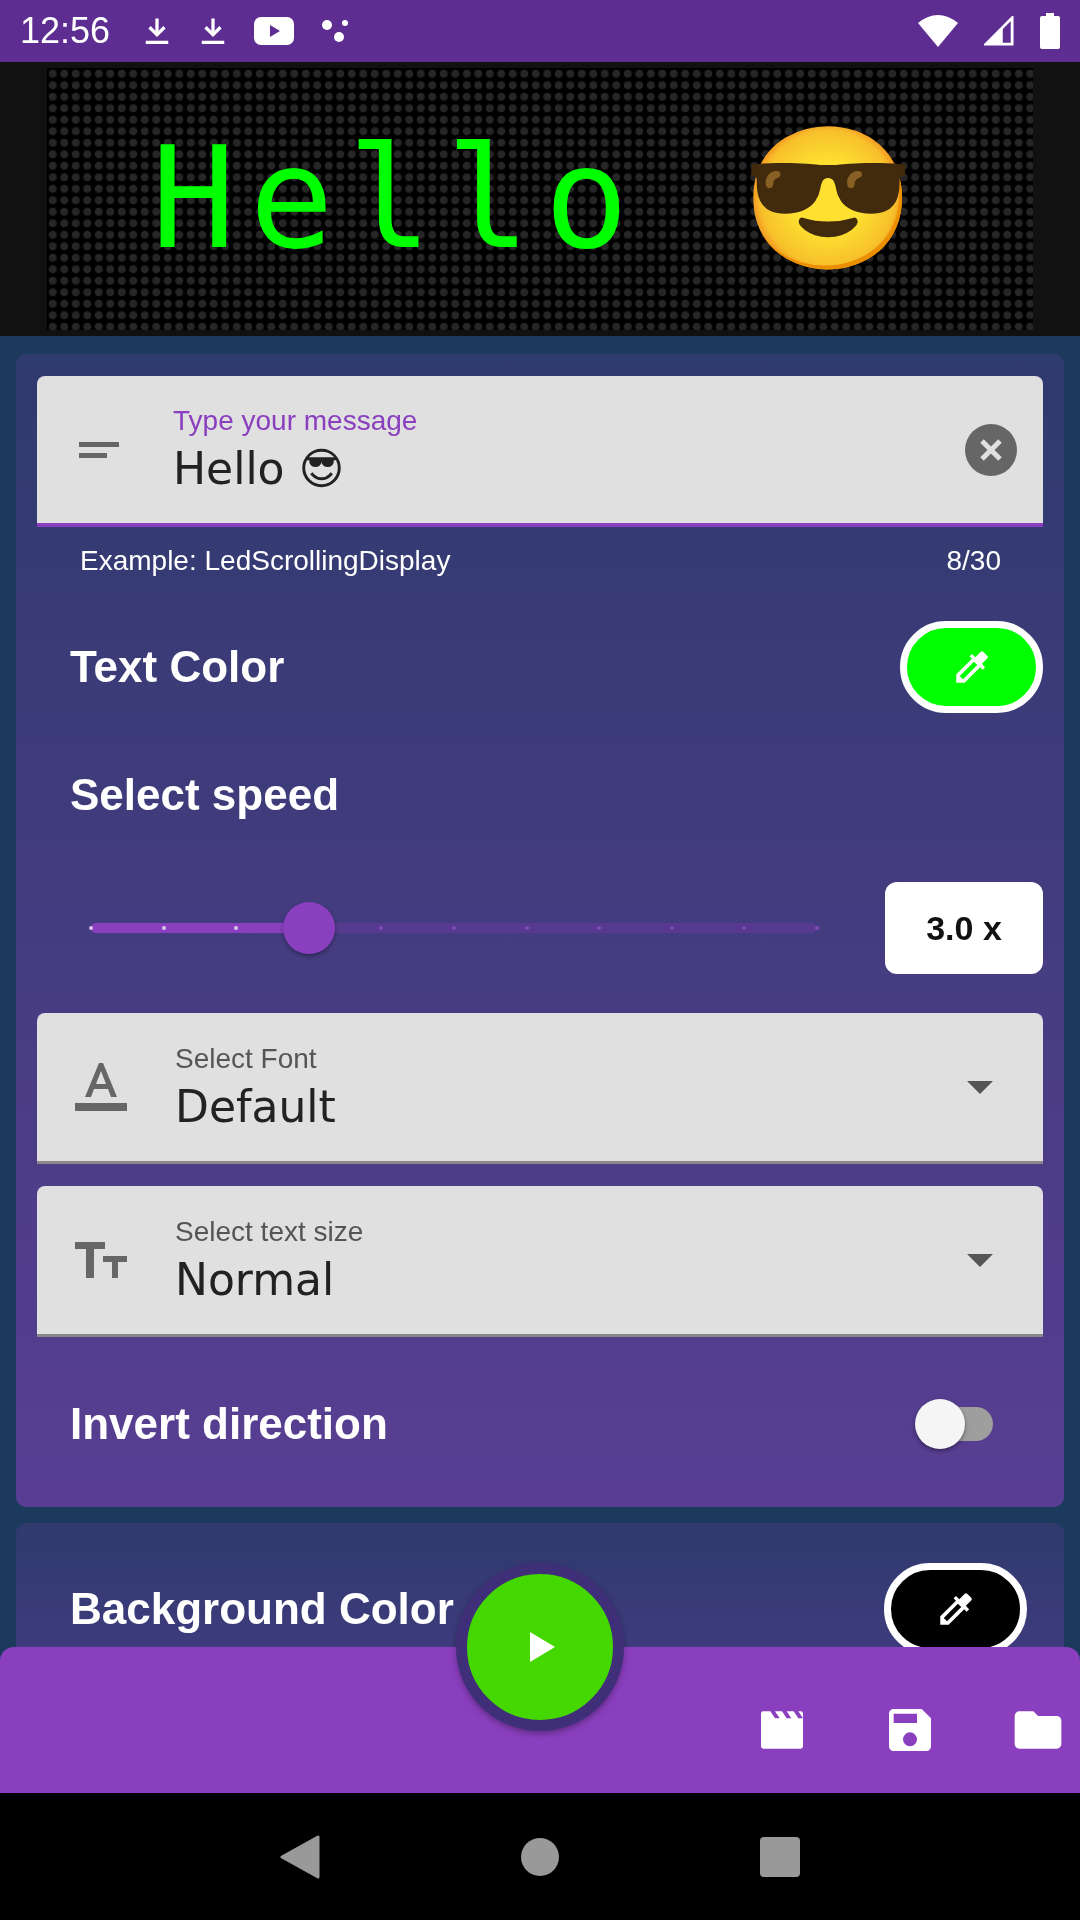 Image resolution: width=1080 pixels, height=1920 pixels. Describe the element at coordinates (1050, 31) in the screenshot. I see `battery-icon` at that location.